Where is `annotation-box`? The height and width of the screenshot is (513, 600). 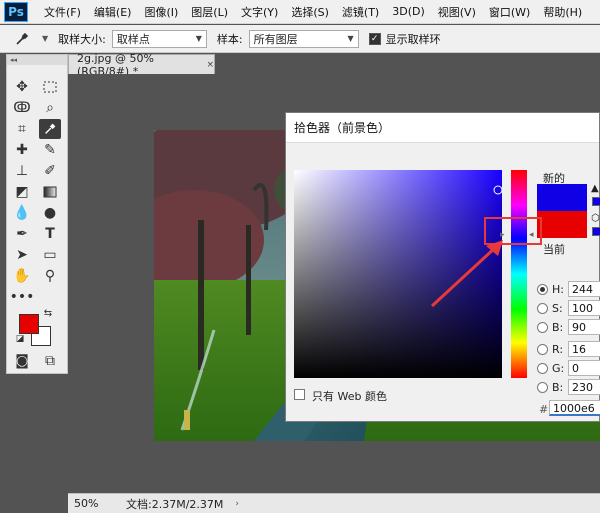 annotation-box is located at coordinates (513, 231).